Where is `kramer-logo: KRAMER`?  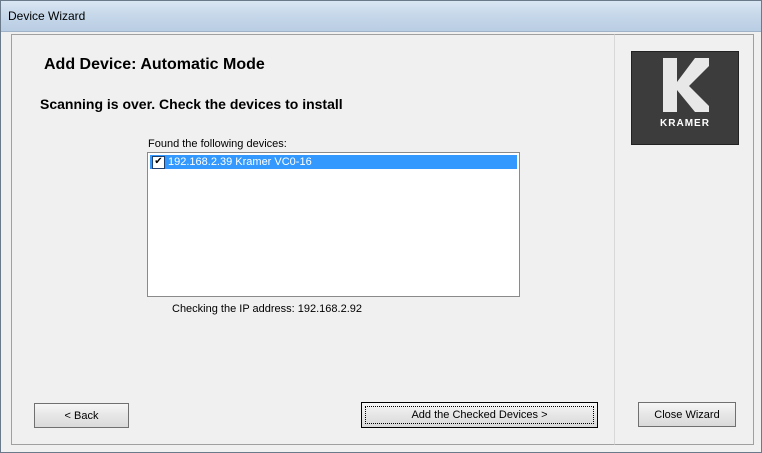 kramer-logo: KRAMER is located at coordinates (685, 98).